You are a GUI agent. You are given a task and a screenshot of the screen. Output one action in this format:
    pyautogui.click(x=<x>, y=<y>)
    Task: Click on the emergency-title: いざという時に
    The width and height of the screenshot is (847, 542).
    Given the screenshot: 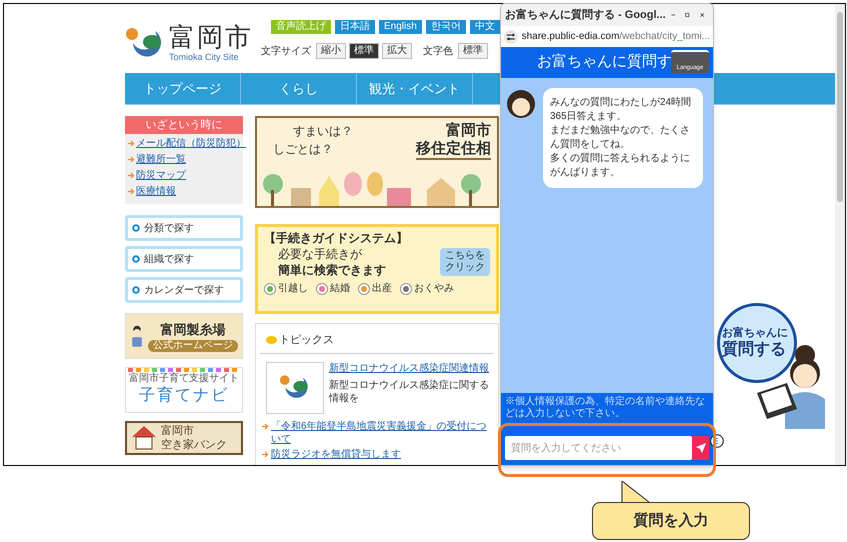 What is the action you would take?
    pyautogui.click(x=184, y=125)
    